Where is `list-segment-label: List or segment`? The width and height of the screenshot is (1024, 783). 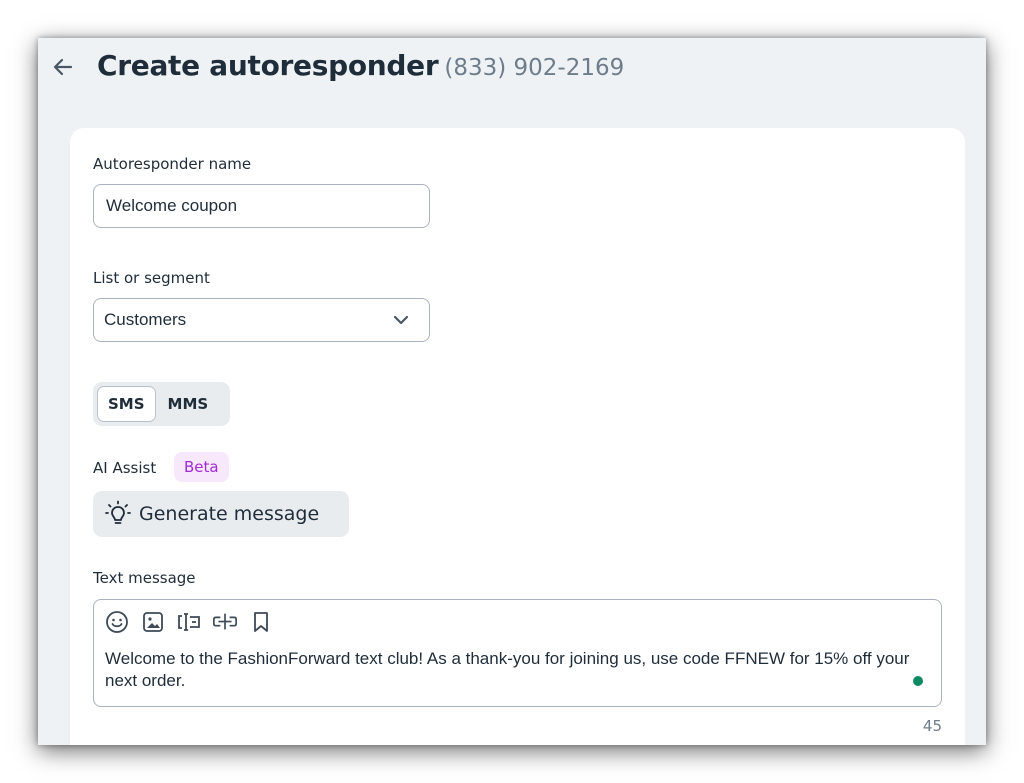 list-segment-label: List or segment is located at coordinates (151, 278).